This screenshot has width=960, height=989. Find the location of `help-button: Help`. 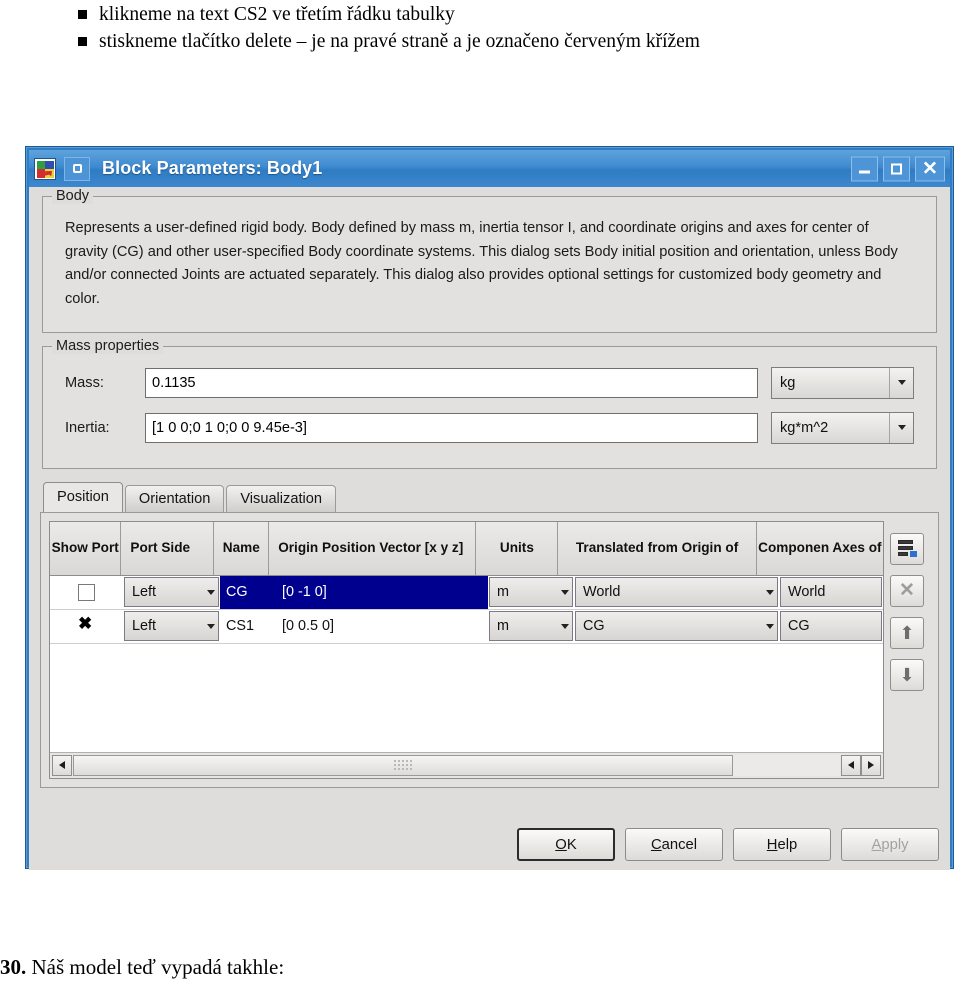

help-button: Help is located at coordinates (782, 844).